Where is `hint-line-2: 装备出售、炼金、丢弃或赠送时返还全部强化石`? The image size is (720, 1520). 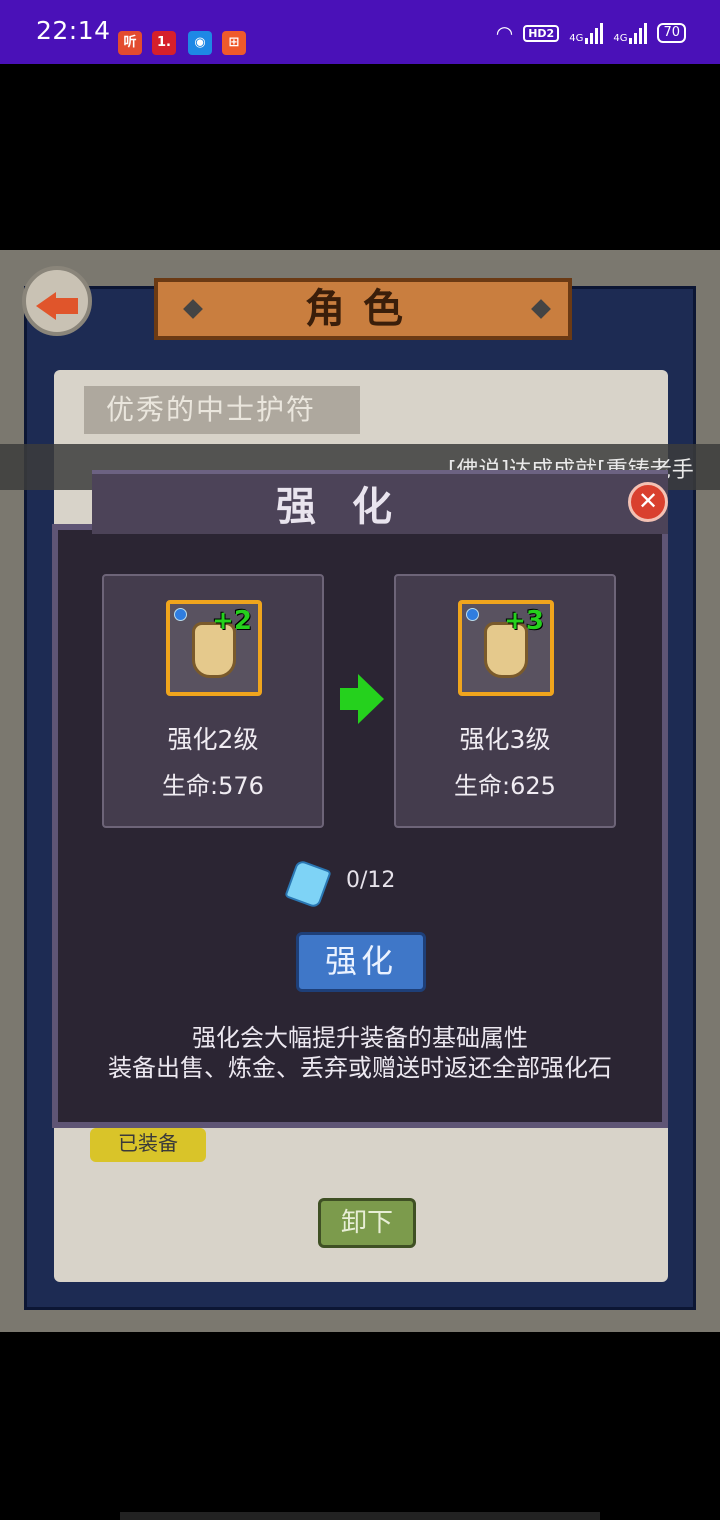 hint-line-2: 装备出售、炼金、丢弃或赠送时返还全部强化石 is located at coordinates (360, 1068).